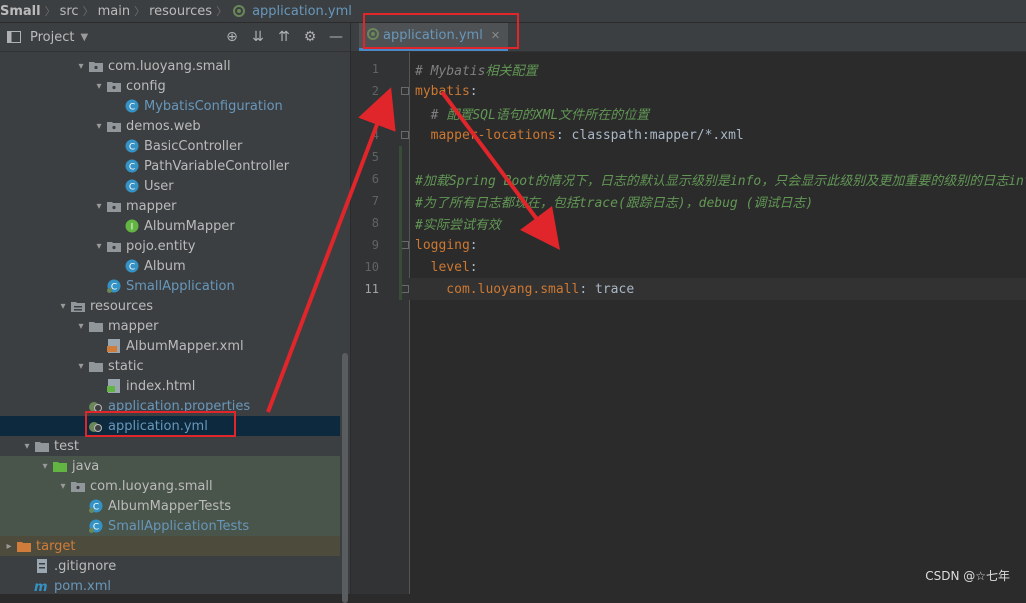 The width and height of the screenshot is (1026, 603). What do you see at coordinates (473, 245) in the screenshot?
I see `code-token: :` at bounding box center [473, 245].